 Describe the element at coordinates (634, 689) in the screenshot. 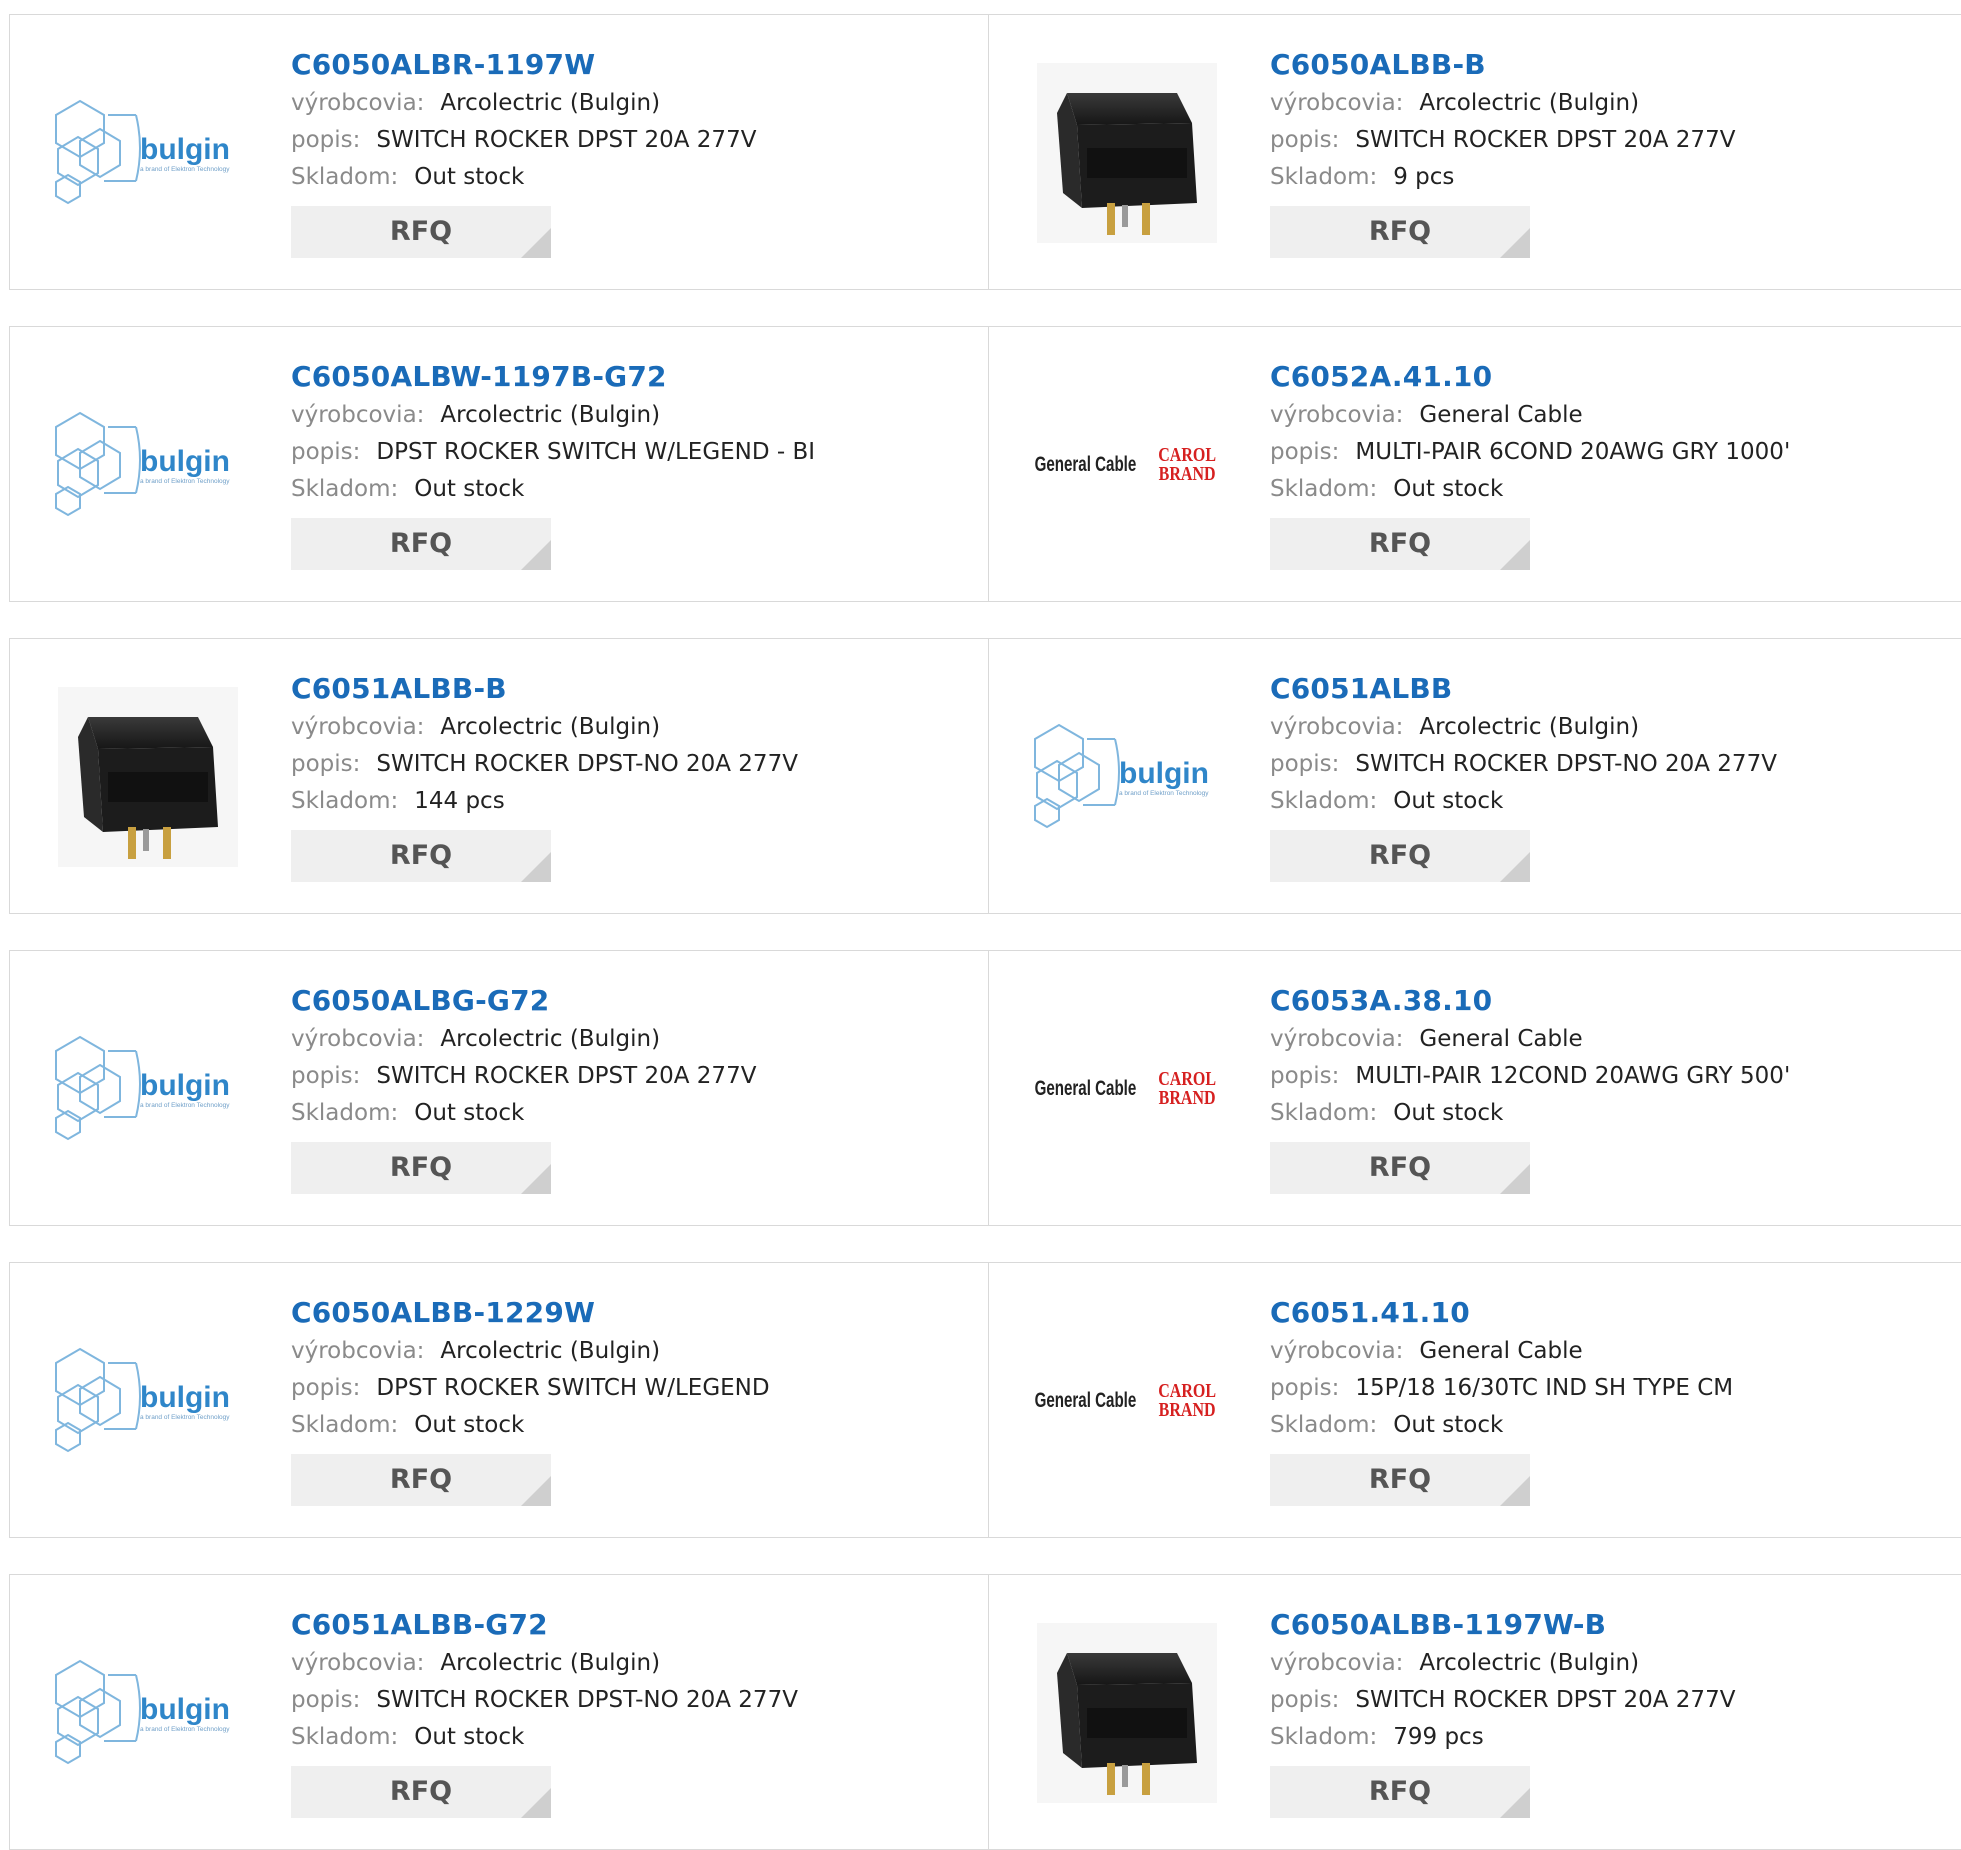

I see `part-number-link: C6051ALBB-B` at that location.